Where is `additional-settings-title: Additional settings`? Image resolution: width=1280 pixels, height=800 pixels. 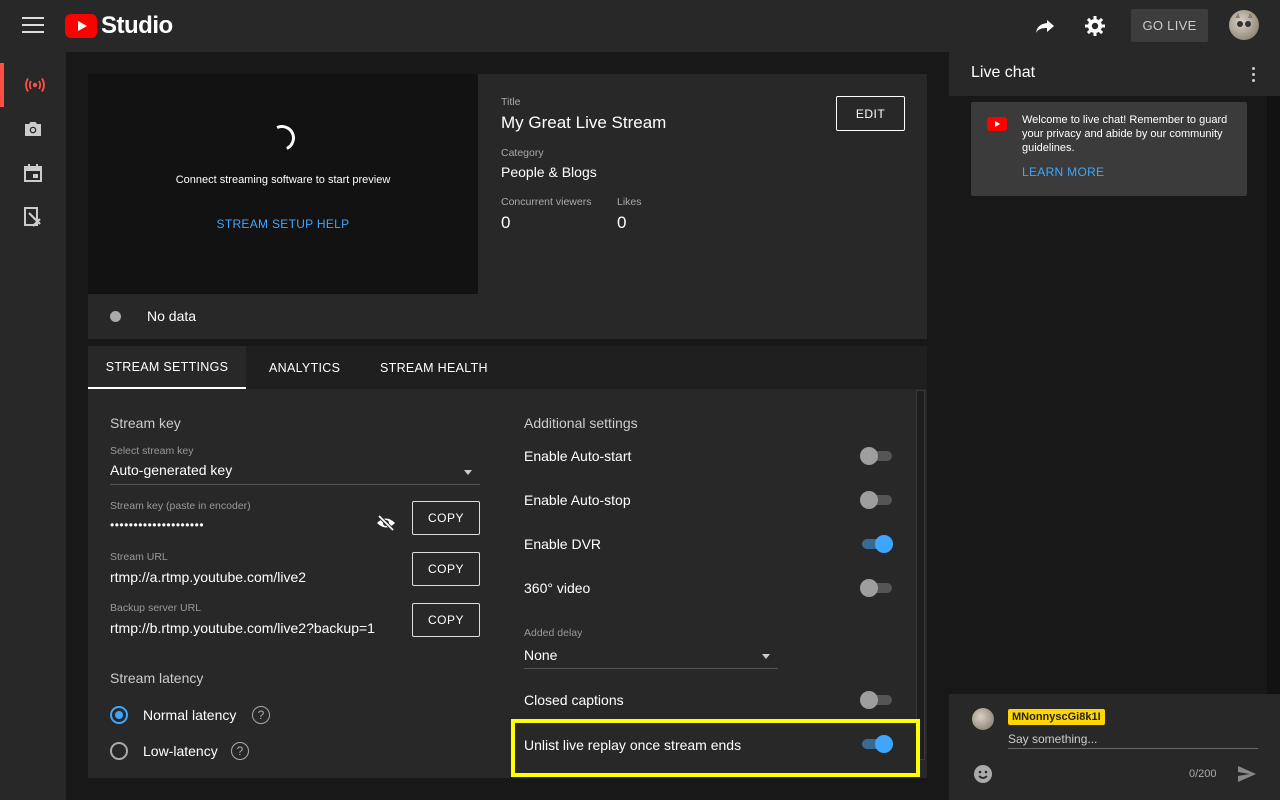 additional-settings-title: Additional settings is located at coordinates (581, 423).